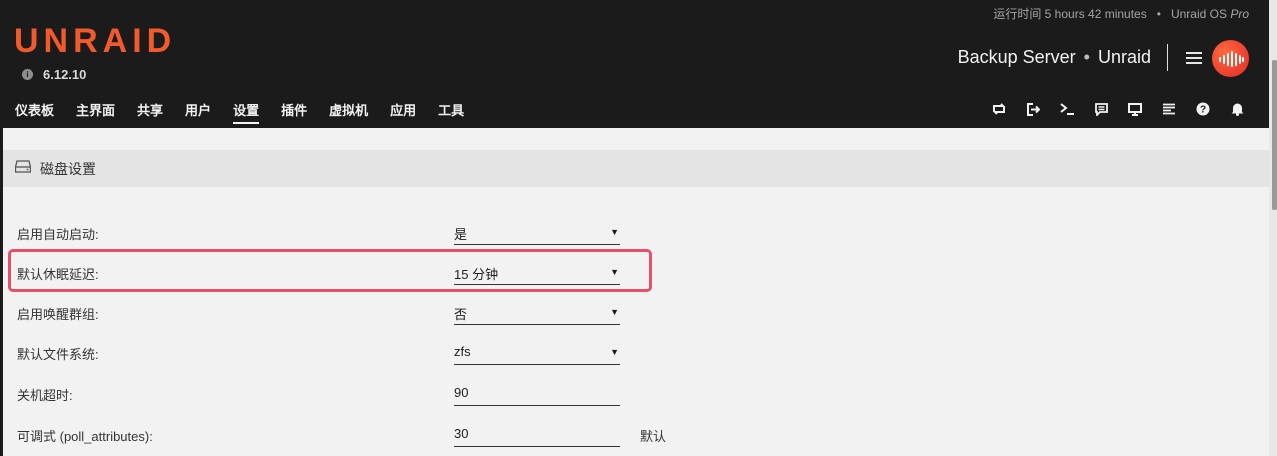 This screenshot has width=1277, height=456. I want to click on setting-label: 启用自动启动:, so click(58, 234).